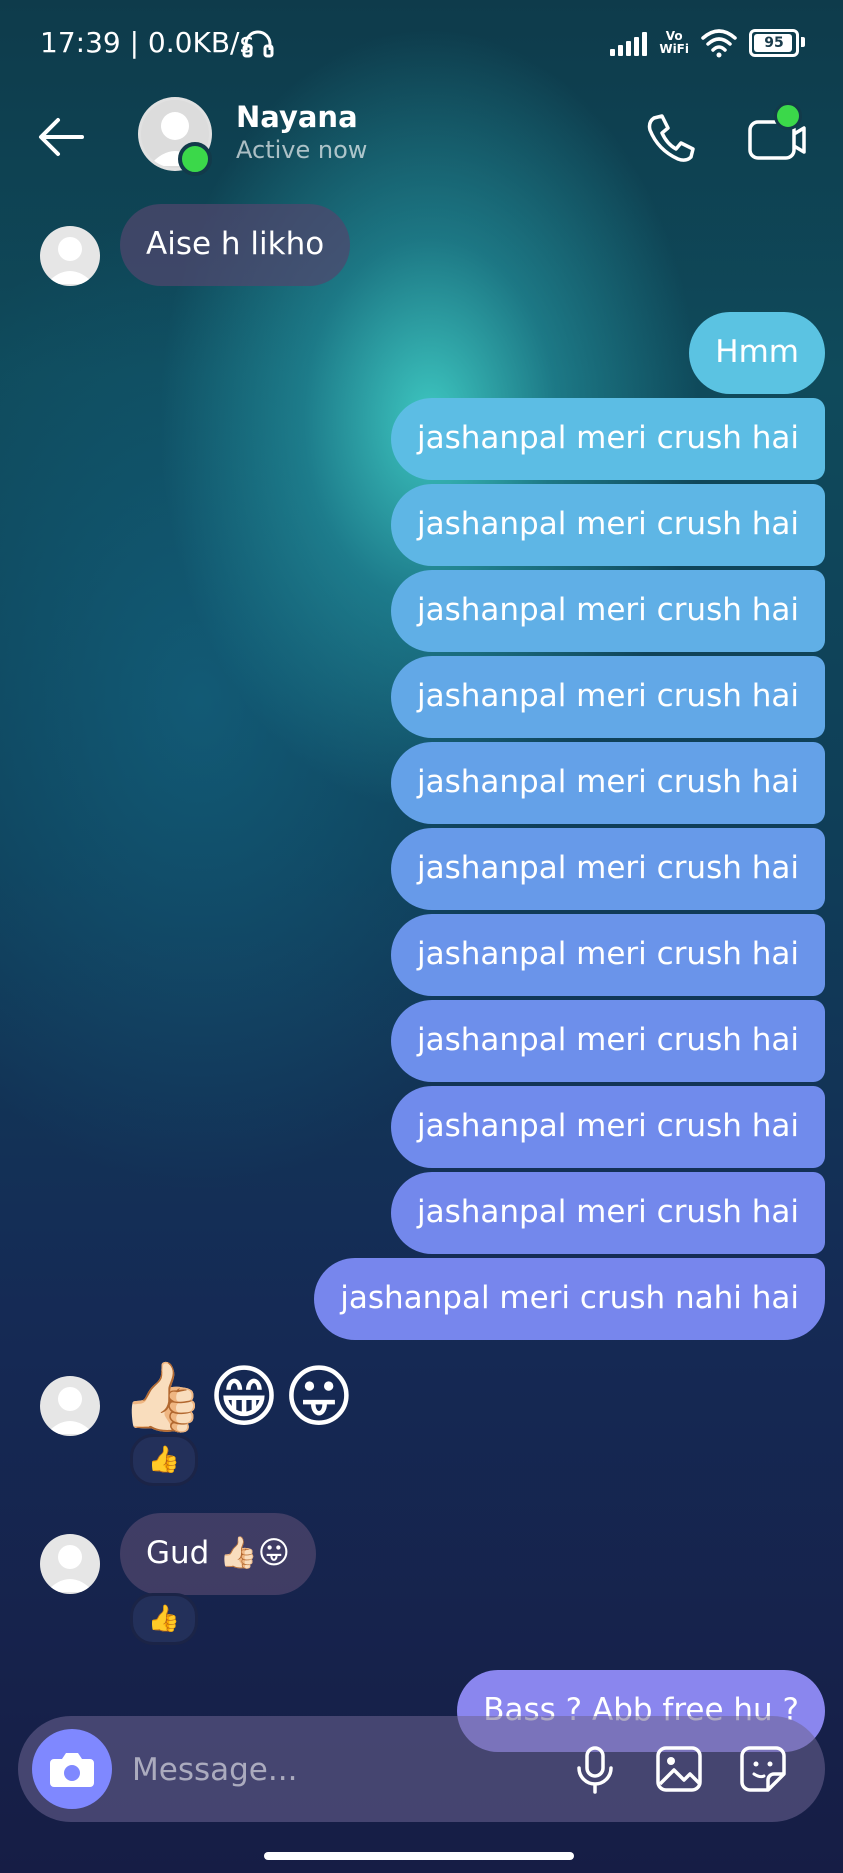 The height and width of the screenshot is (1873, 843). I want to click on battery-icon: 95, so click(777, 43).